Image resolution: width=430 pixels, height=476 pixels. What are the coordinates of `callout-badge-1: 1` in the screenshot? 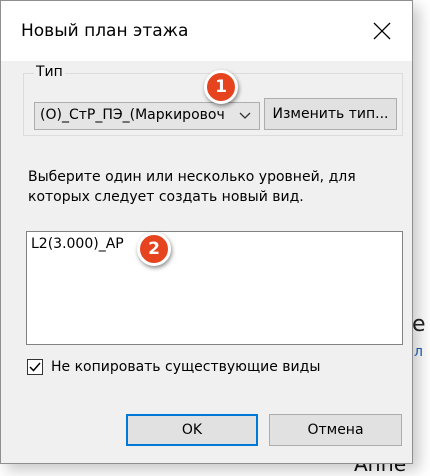 It's located at (221, 87).